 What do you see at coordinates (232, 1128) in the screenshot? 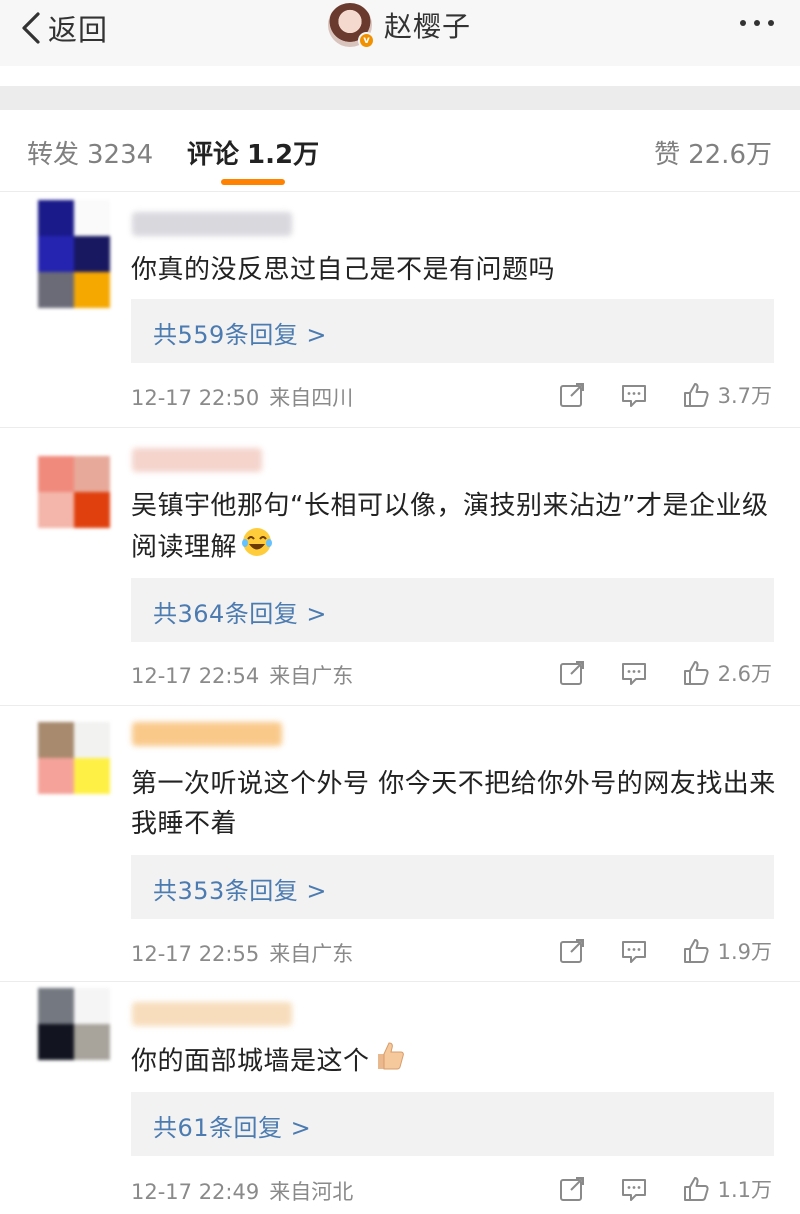
I see `replies-count-label: 共61条回复 >` at bounding box center [232, 1128].